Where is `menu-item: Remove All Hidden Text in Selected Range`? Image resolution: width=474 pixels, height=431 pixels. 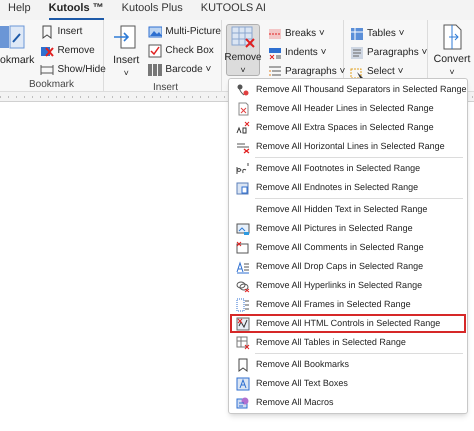
menu-item: Remove All Hidden Text in Selected Range is located at coordinates (348, 209).